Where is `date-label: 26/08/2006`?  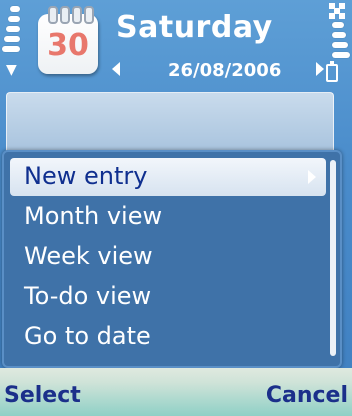 date-label: 26/08/2006 is located at coordinates (225, 70).